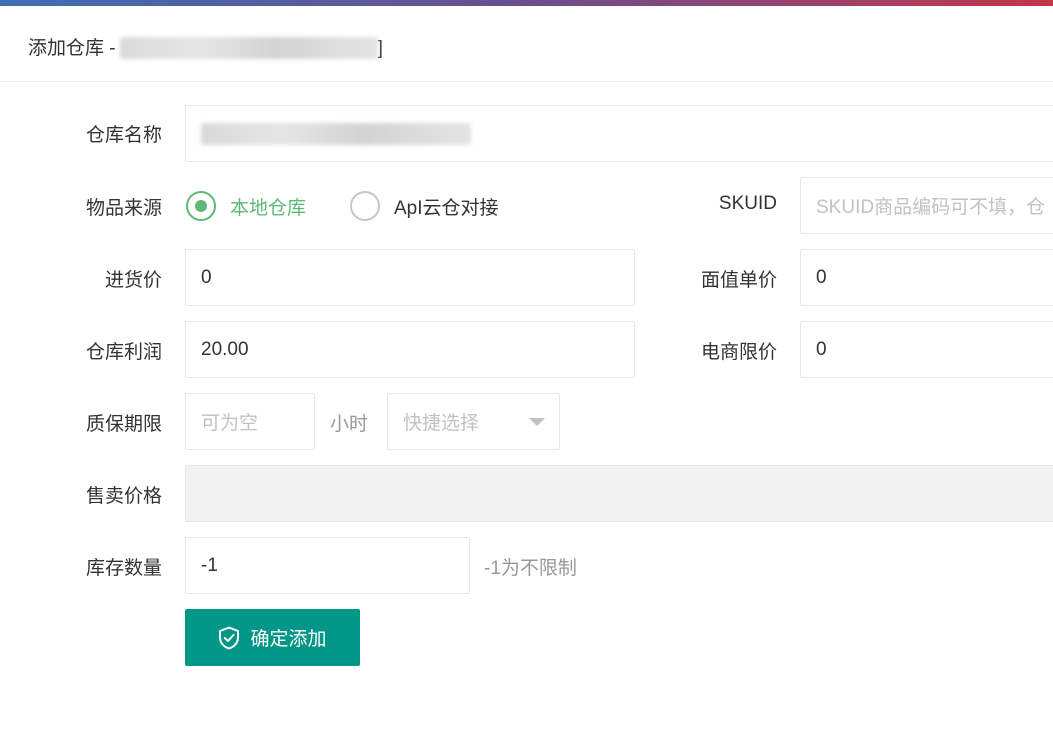  I want to click on warehouse-name-input, so click(619, 133).